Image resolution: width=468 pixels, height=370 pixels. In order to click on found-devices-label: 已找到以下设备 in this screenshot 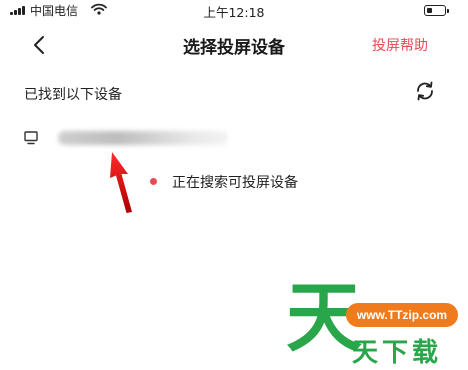, I will do `click(73, 95)`.